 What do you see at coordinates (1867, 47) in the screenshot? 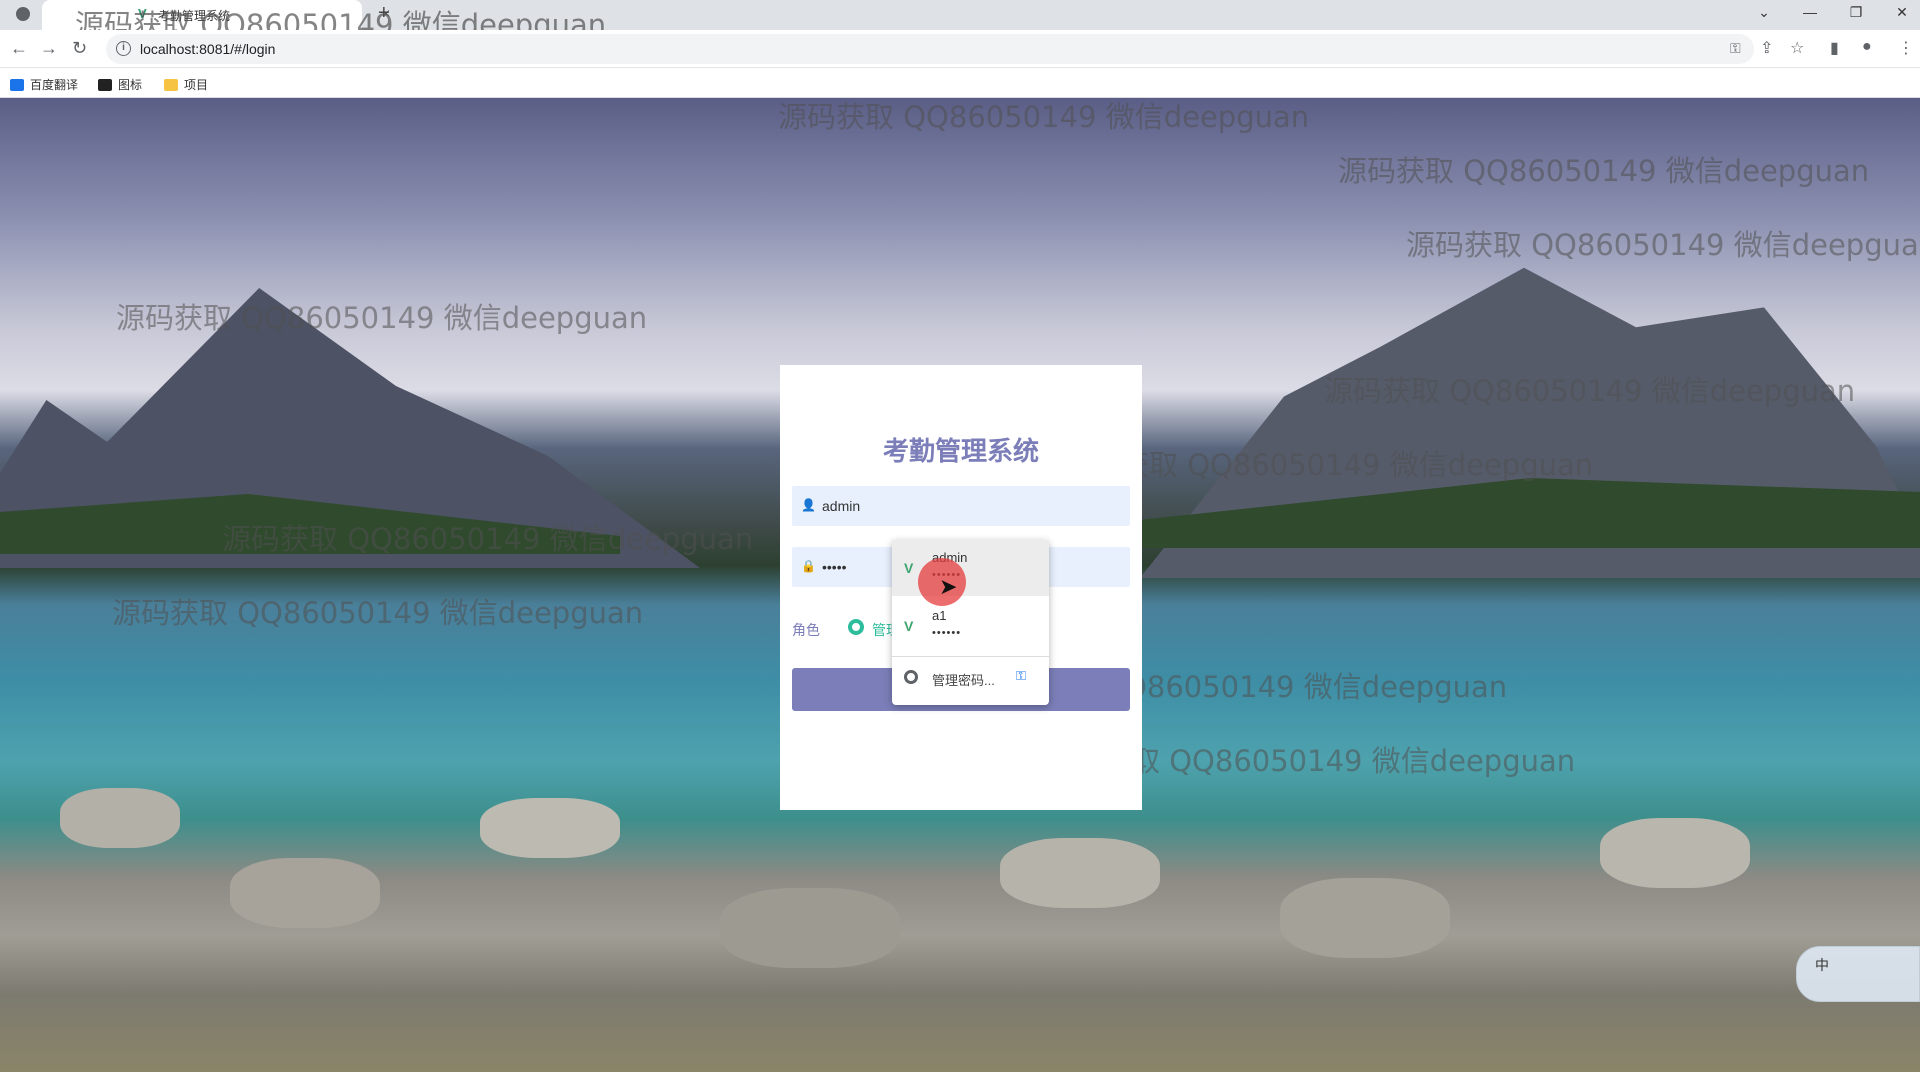
I see `profile-avatar-icon: ●` at bounding box center [1867, 47].